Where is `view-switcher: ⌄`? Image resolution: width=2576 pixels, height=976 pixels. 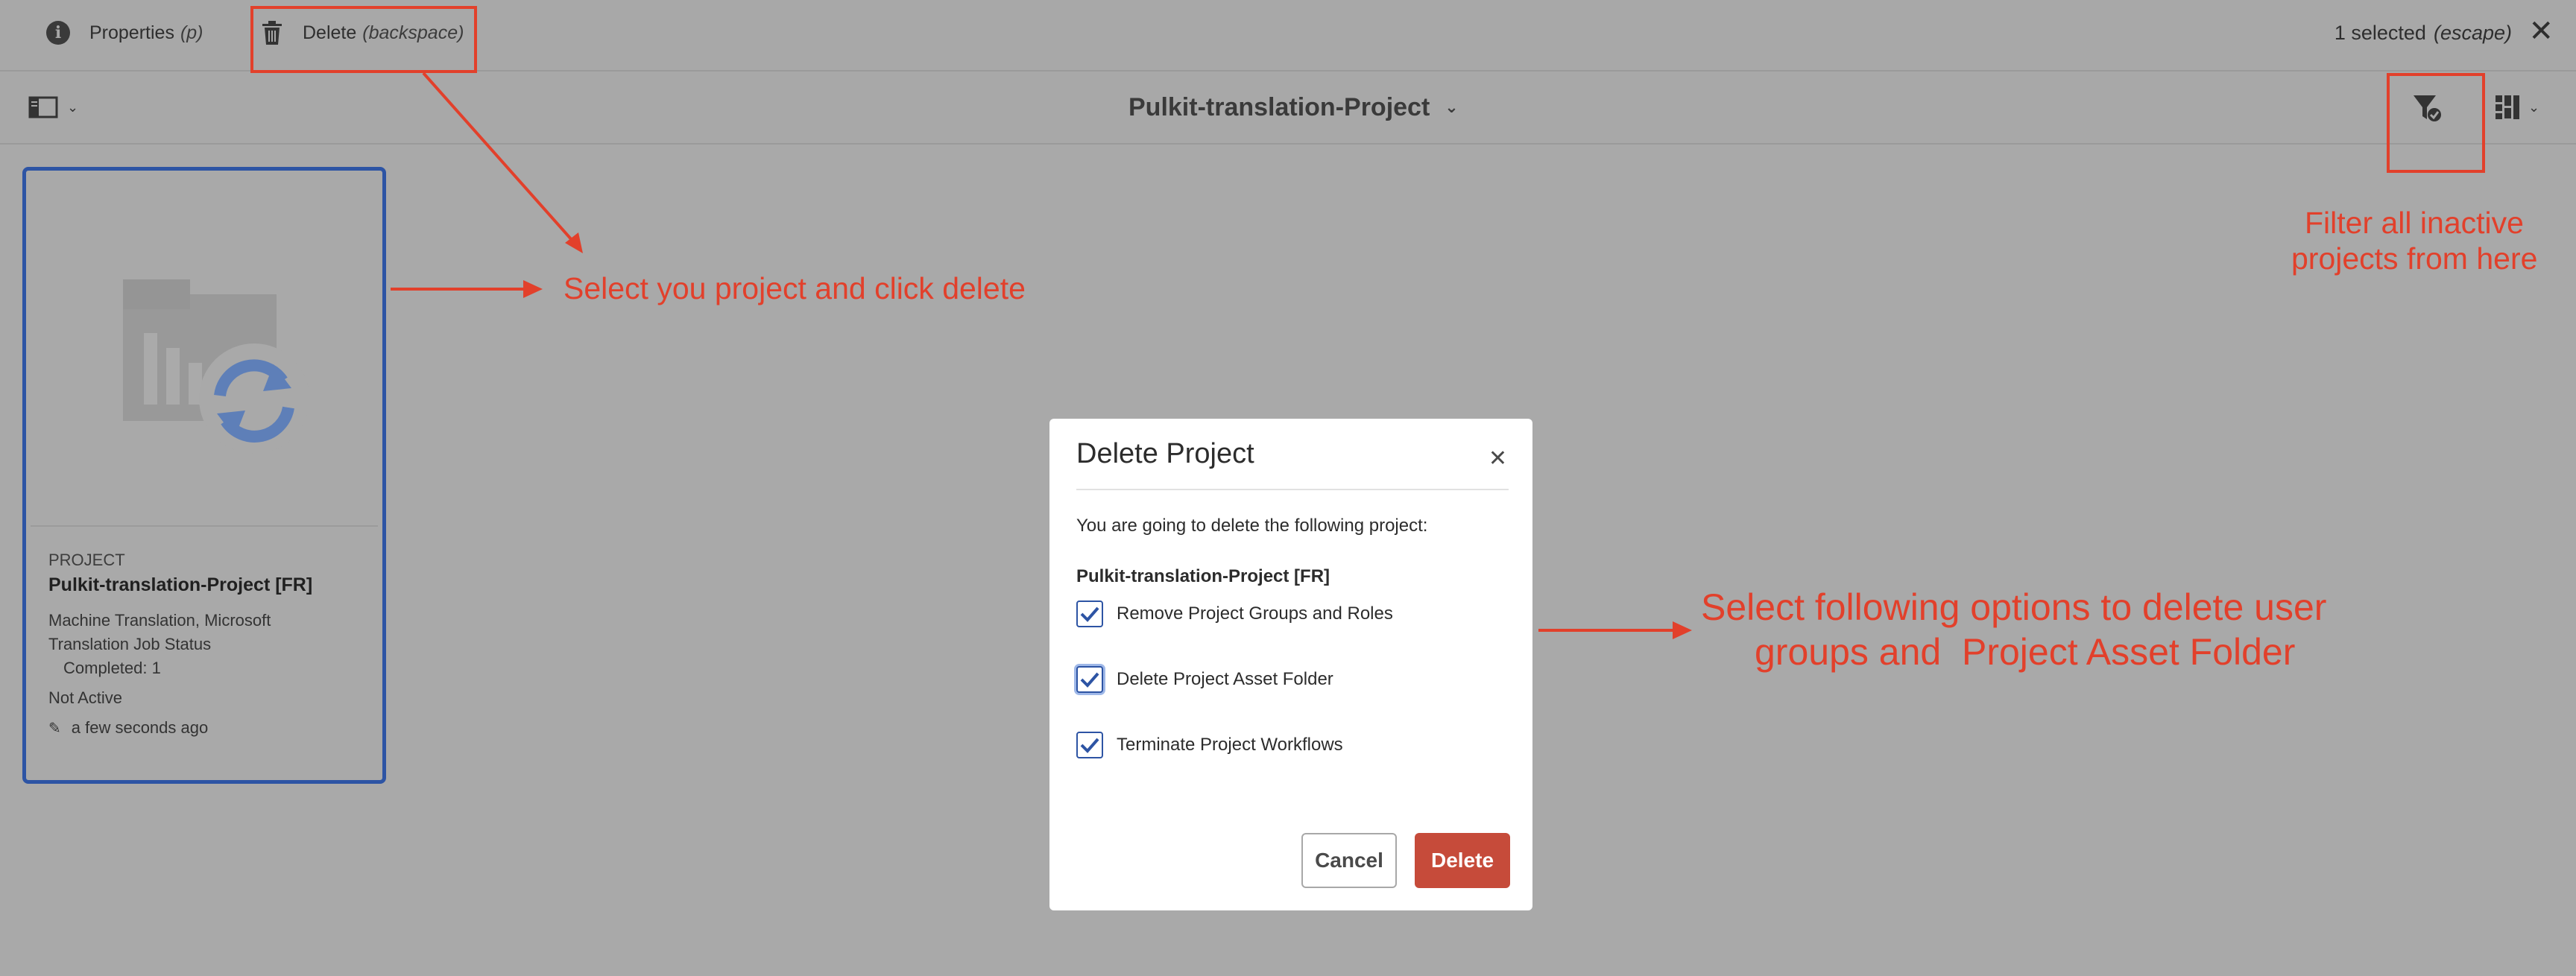 view-switcher: ⌄ is located at coordinates (2516, 107).